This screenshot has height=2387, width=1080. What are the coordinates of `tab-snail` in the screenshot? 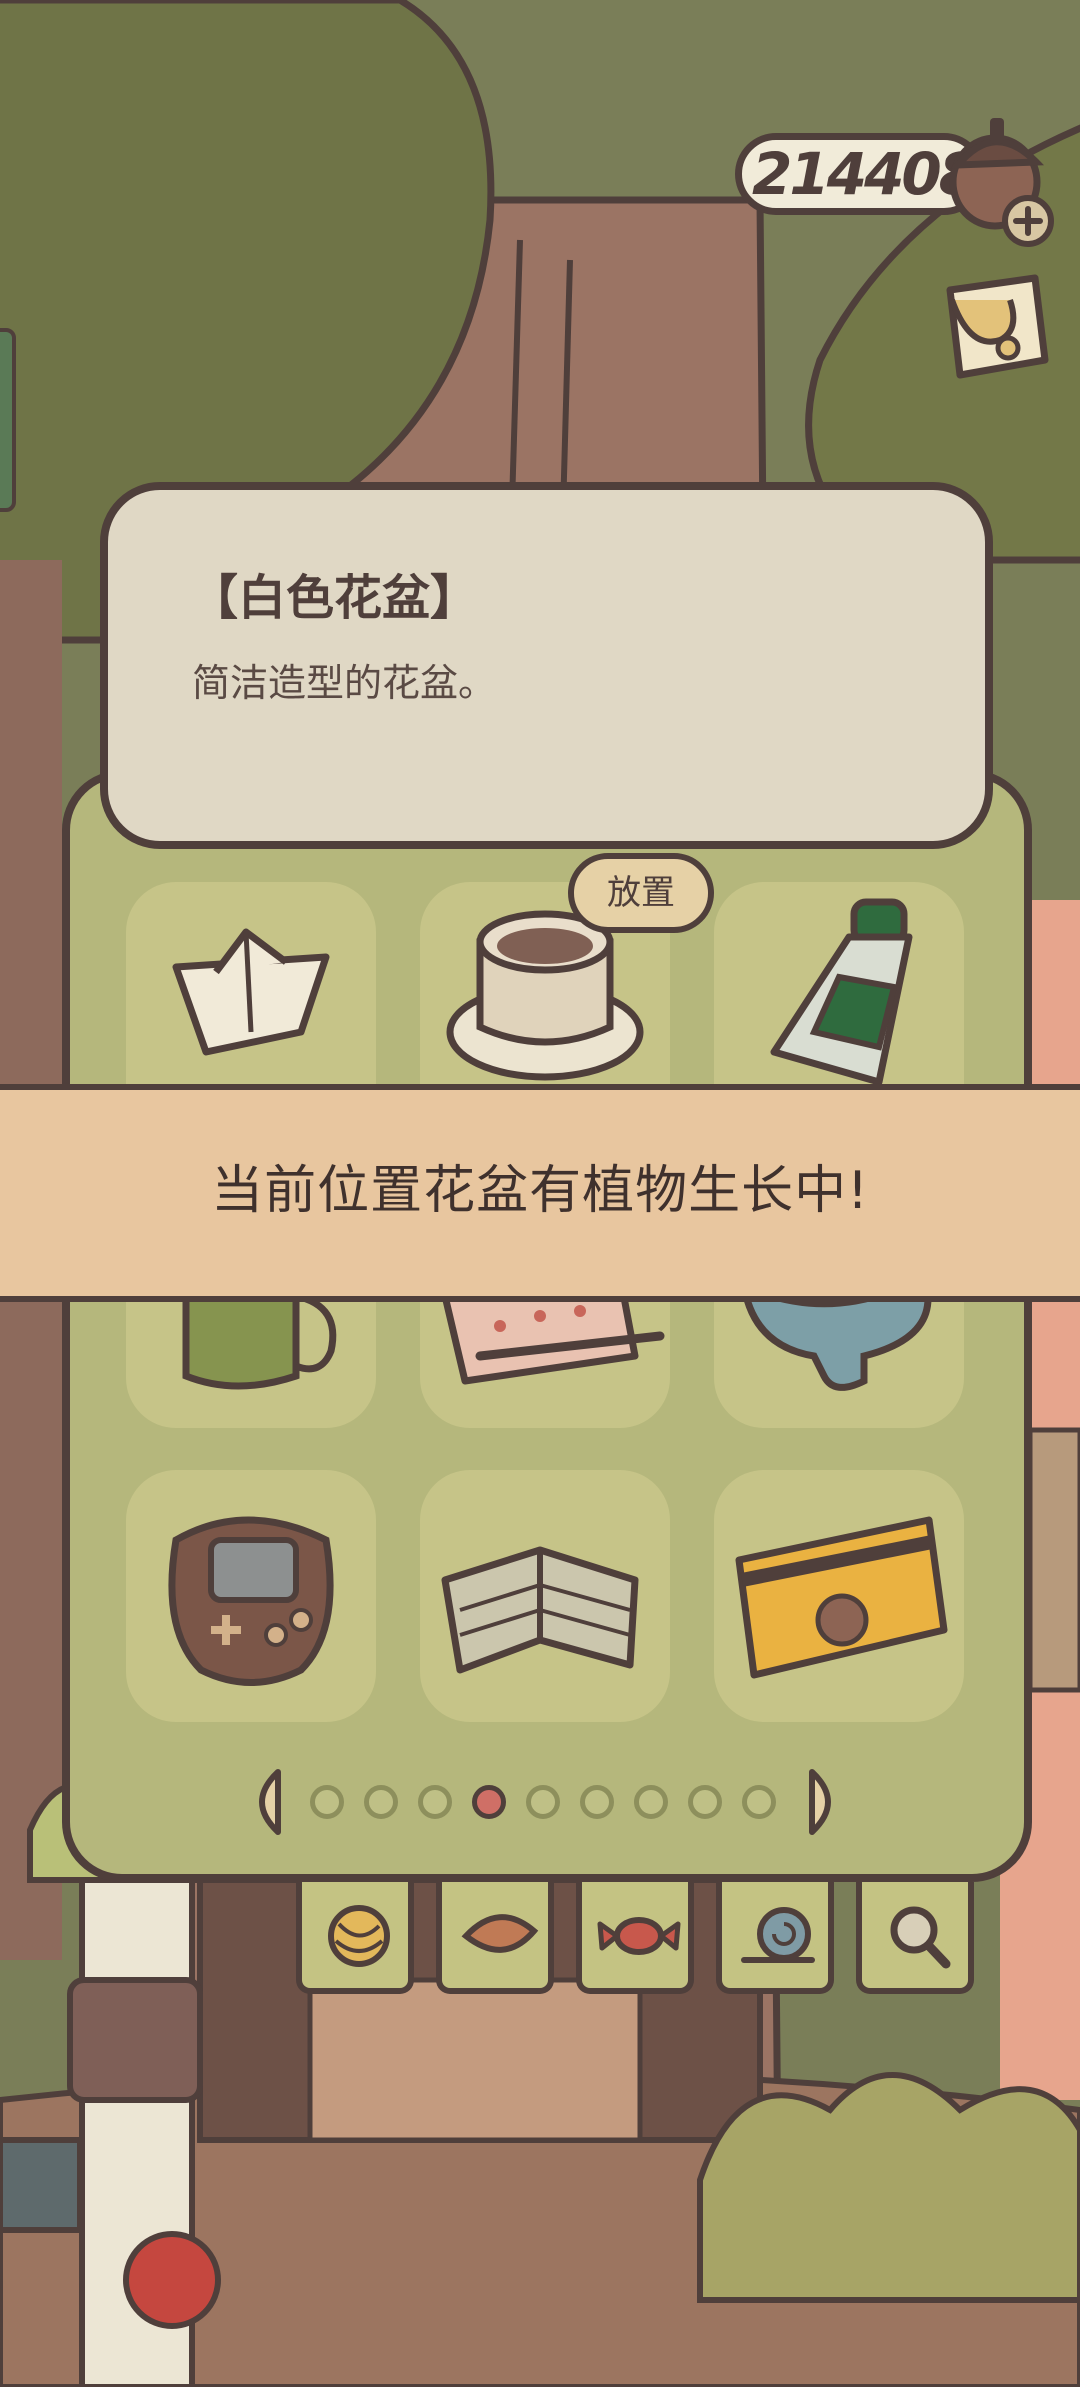 It's located at (775, 1938).